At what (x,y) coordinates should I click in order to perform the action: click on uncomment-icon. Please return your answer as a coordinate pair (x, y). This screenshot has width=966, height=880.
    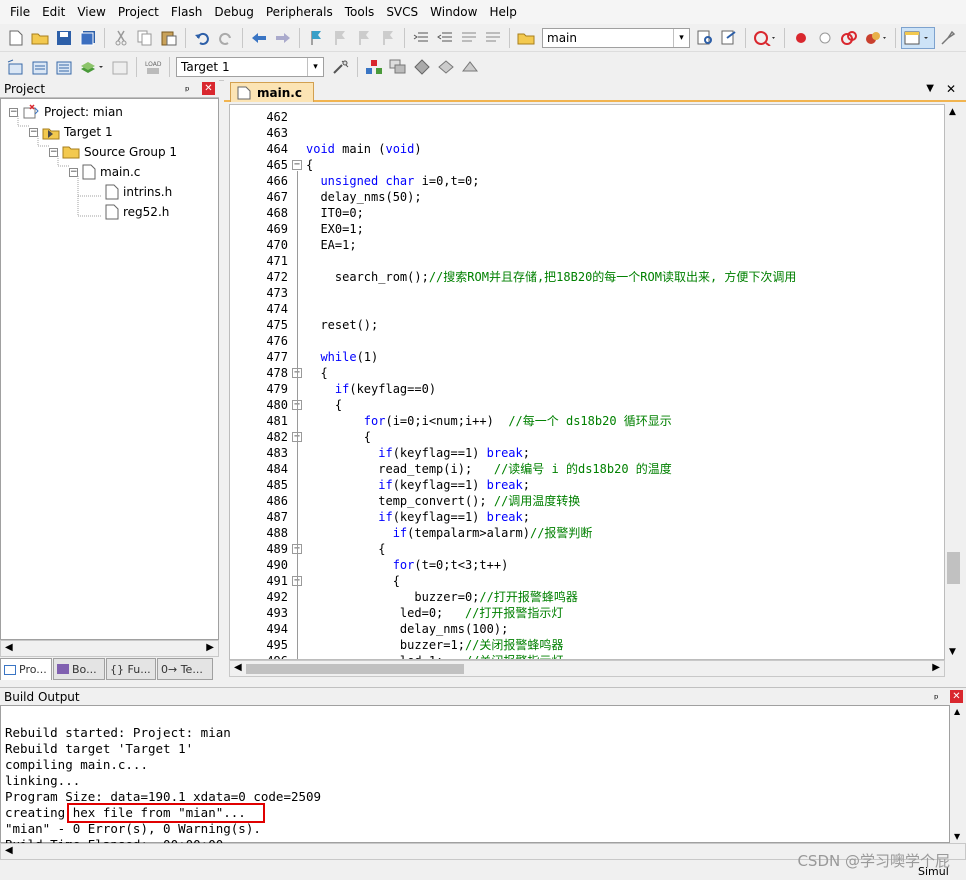
    Looking at the image, I should click on (493, 38).